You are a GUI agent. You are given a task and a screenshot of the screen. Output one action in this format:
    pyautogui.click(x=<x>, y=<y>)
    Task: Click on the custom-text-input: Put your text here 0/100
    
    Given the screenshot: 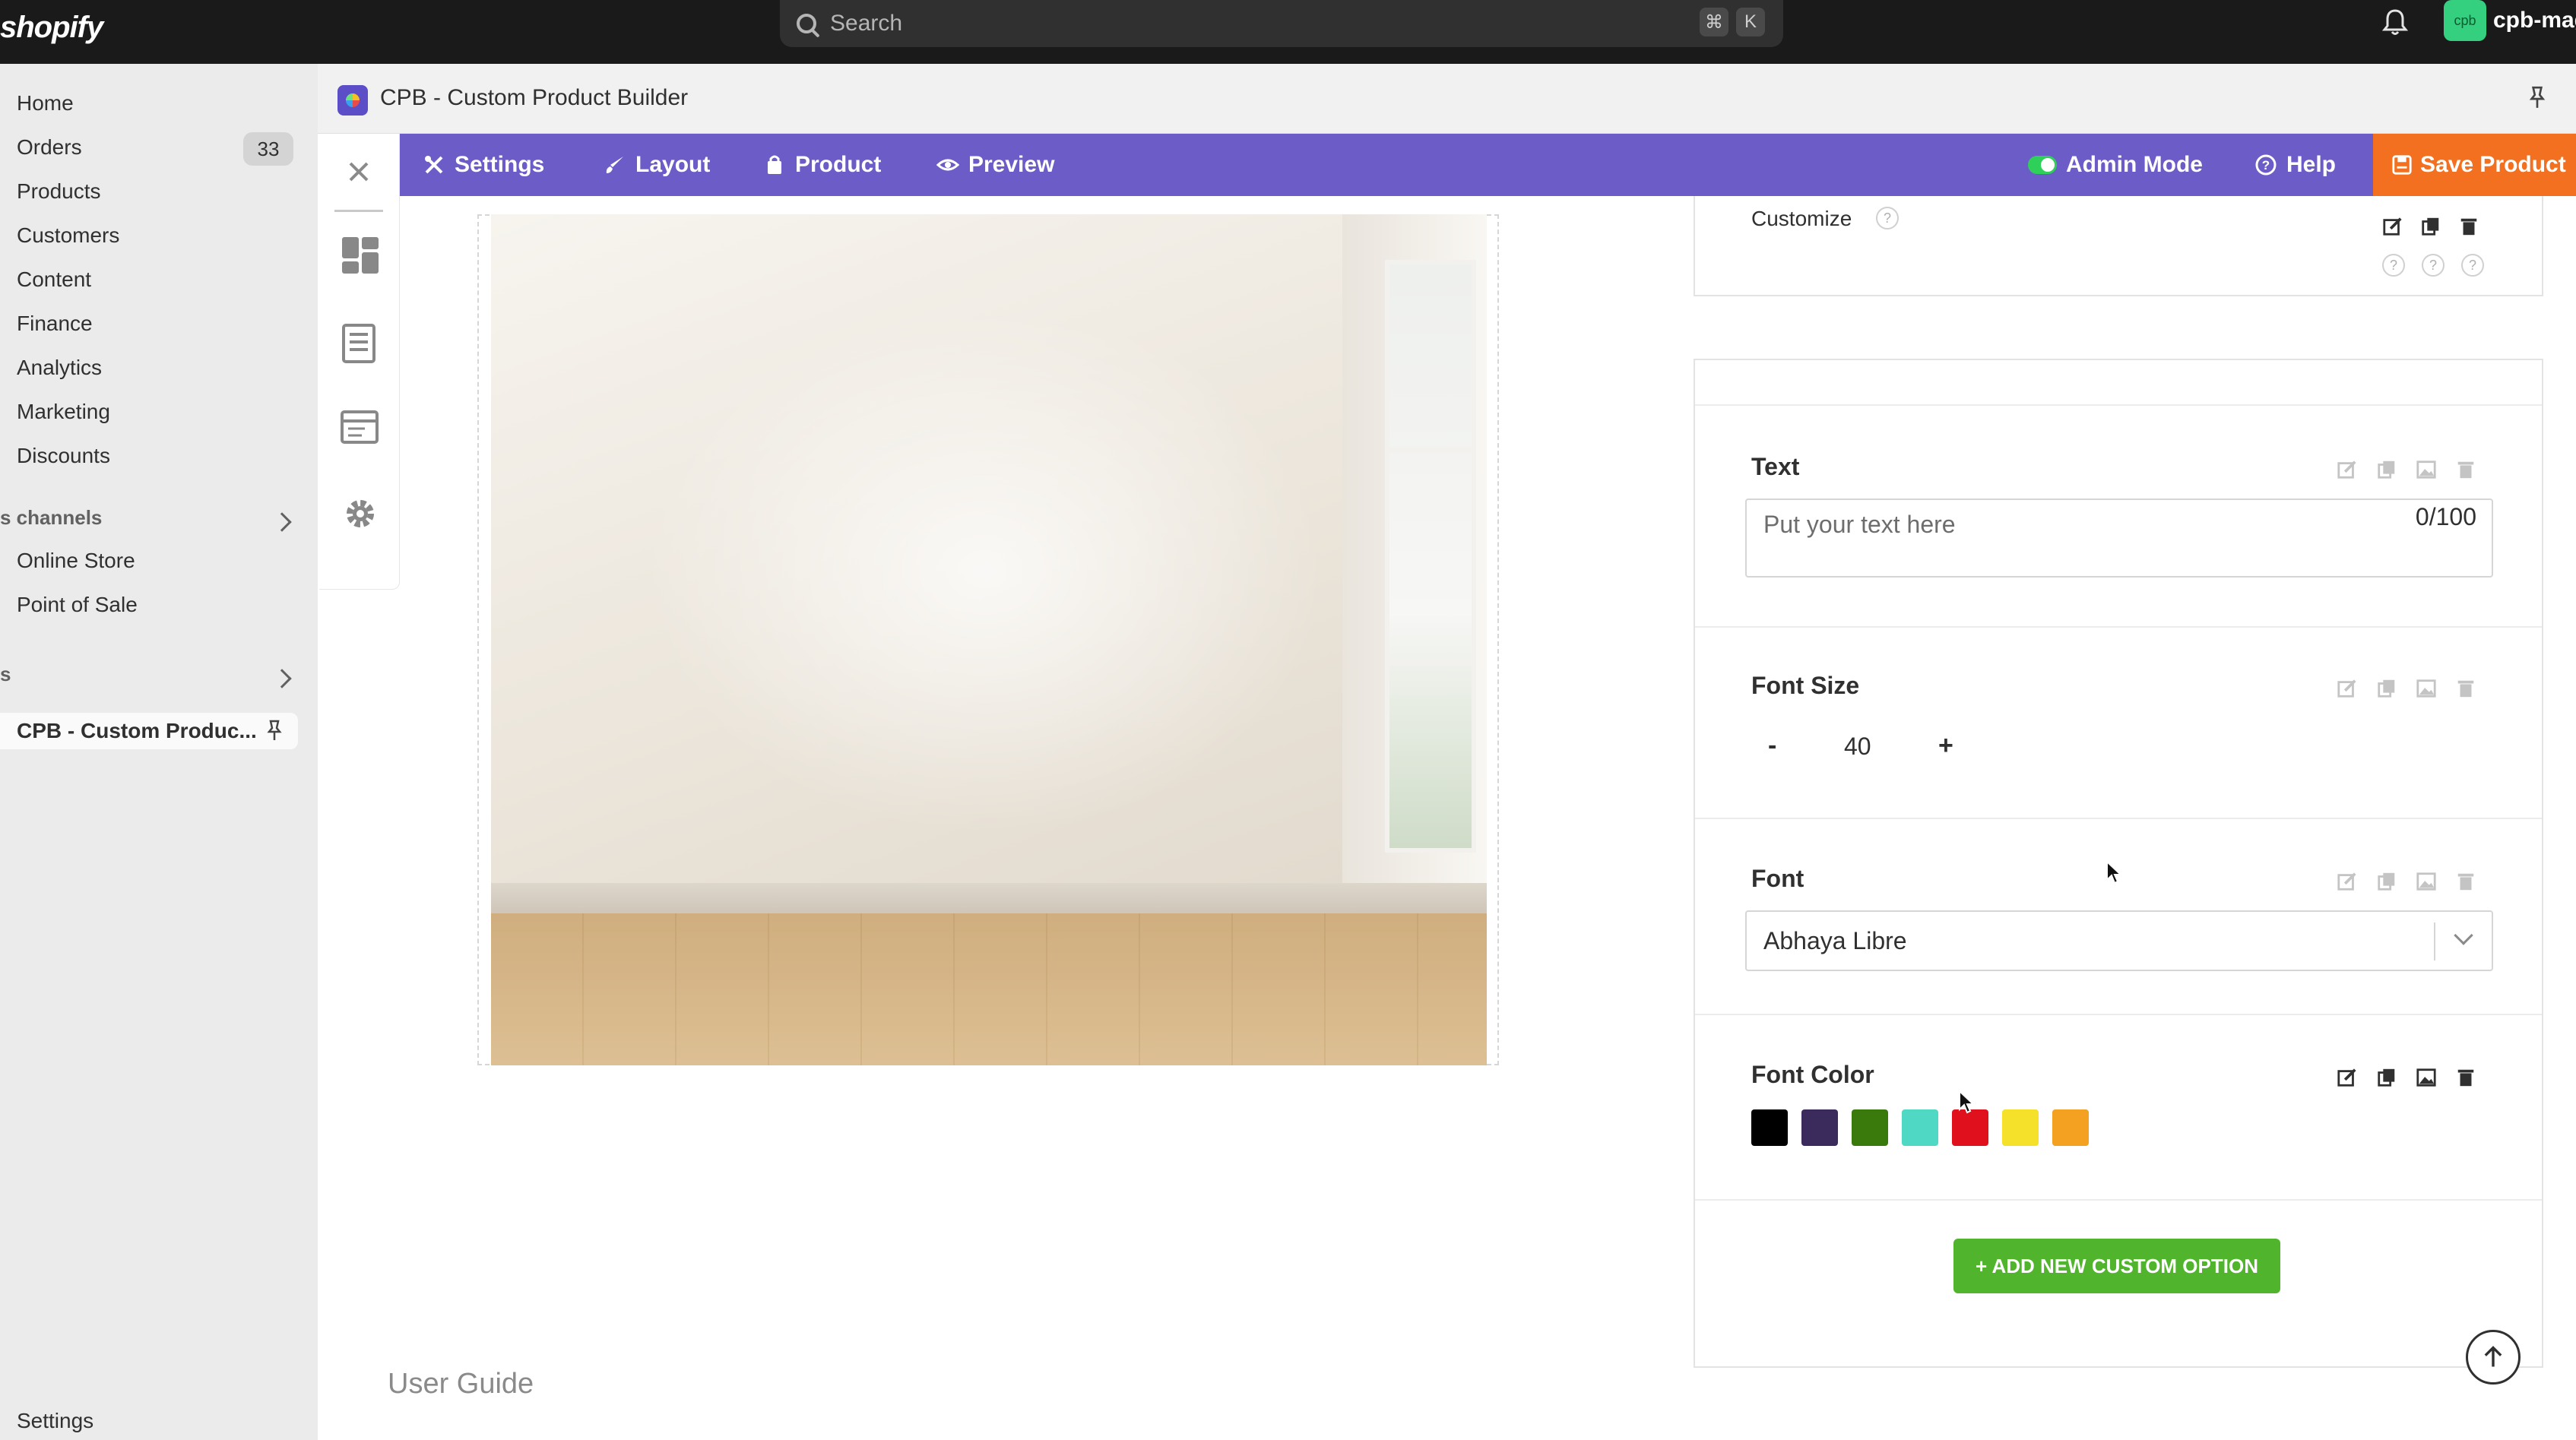 What is the action you would take?
    pyautogui.click(x=2119, y=538)
    